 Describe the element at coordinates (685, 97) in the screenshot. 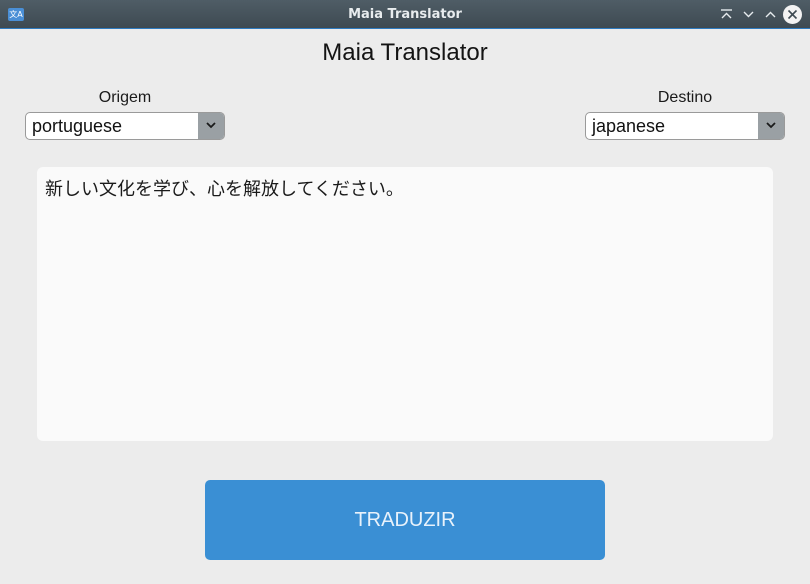

I see `target-language-label: Destino` at that location.